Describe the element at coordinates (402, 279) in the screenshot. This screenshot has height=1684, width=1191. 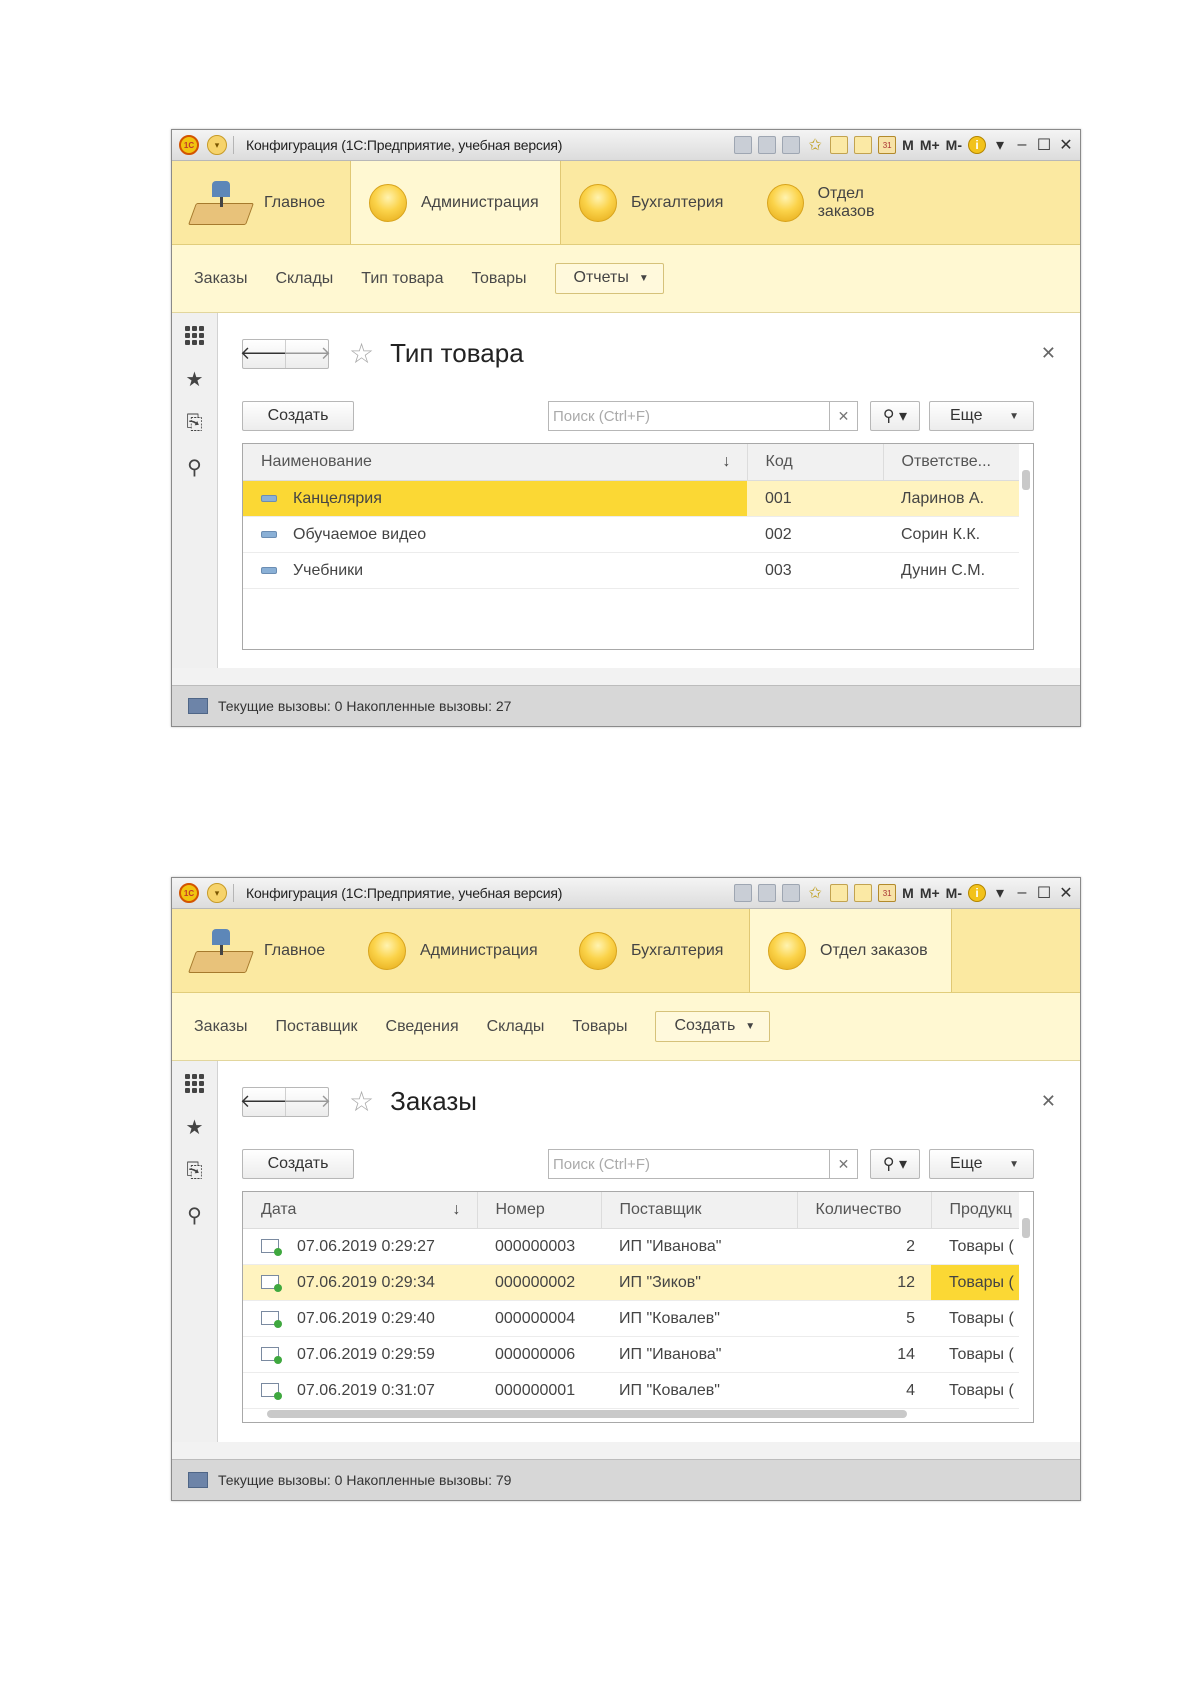
I see `nav-link-tip-tovara: Тип товара` at that location.